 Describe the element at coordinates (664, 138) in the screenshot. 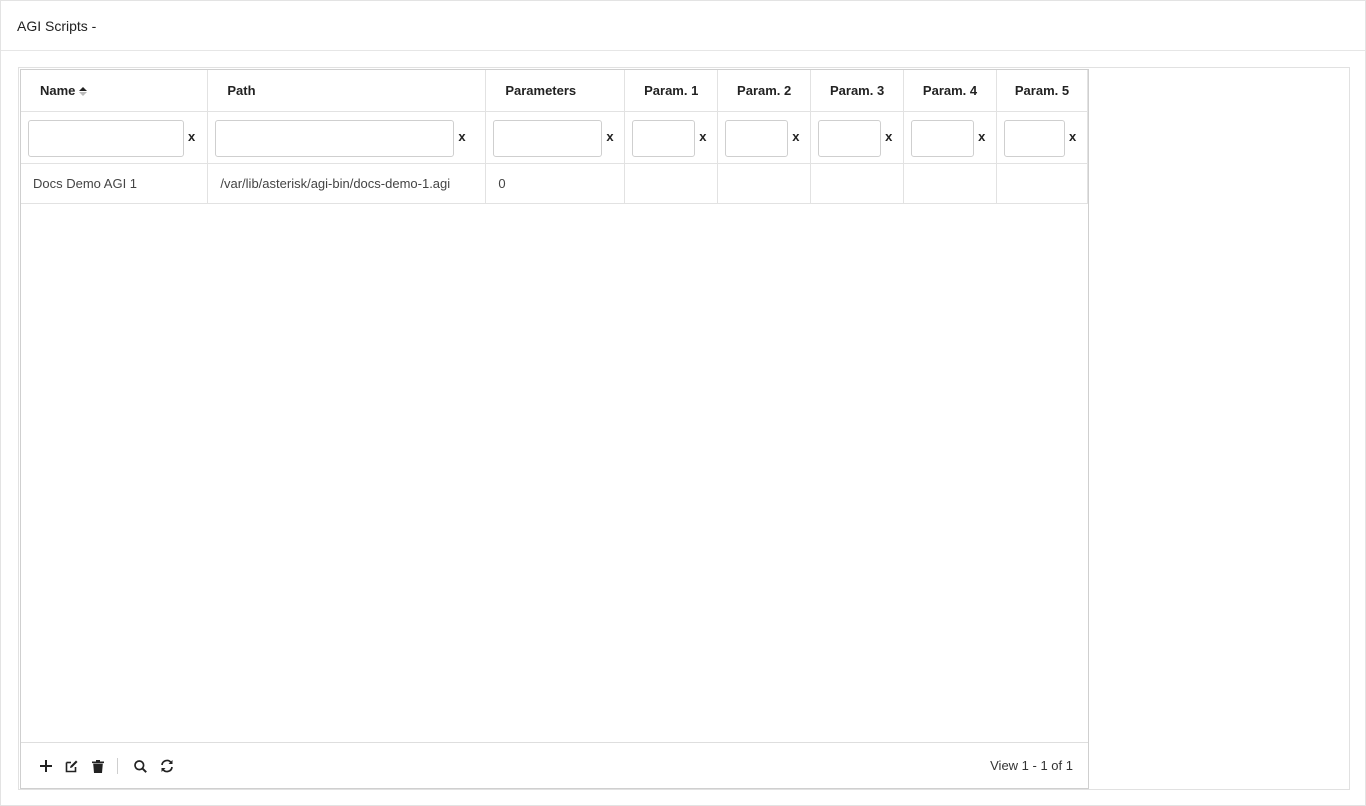

I see `filter-input-param1` at that location.